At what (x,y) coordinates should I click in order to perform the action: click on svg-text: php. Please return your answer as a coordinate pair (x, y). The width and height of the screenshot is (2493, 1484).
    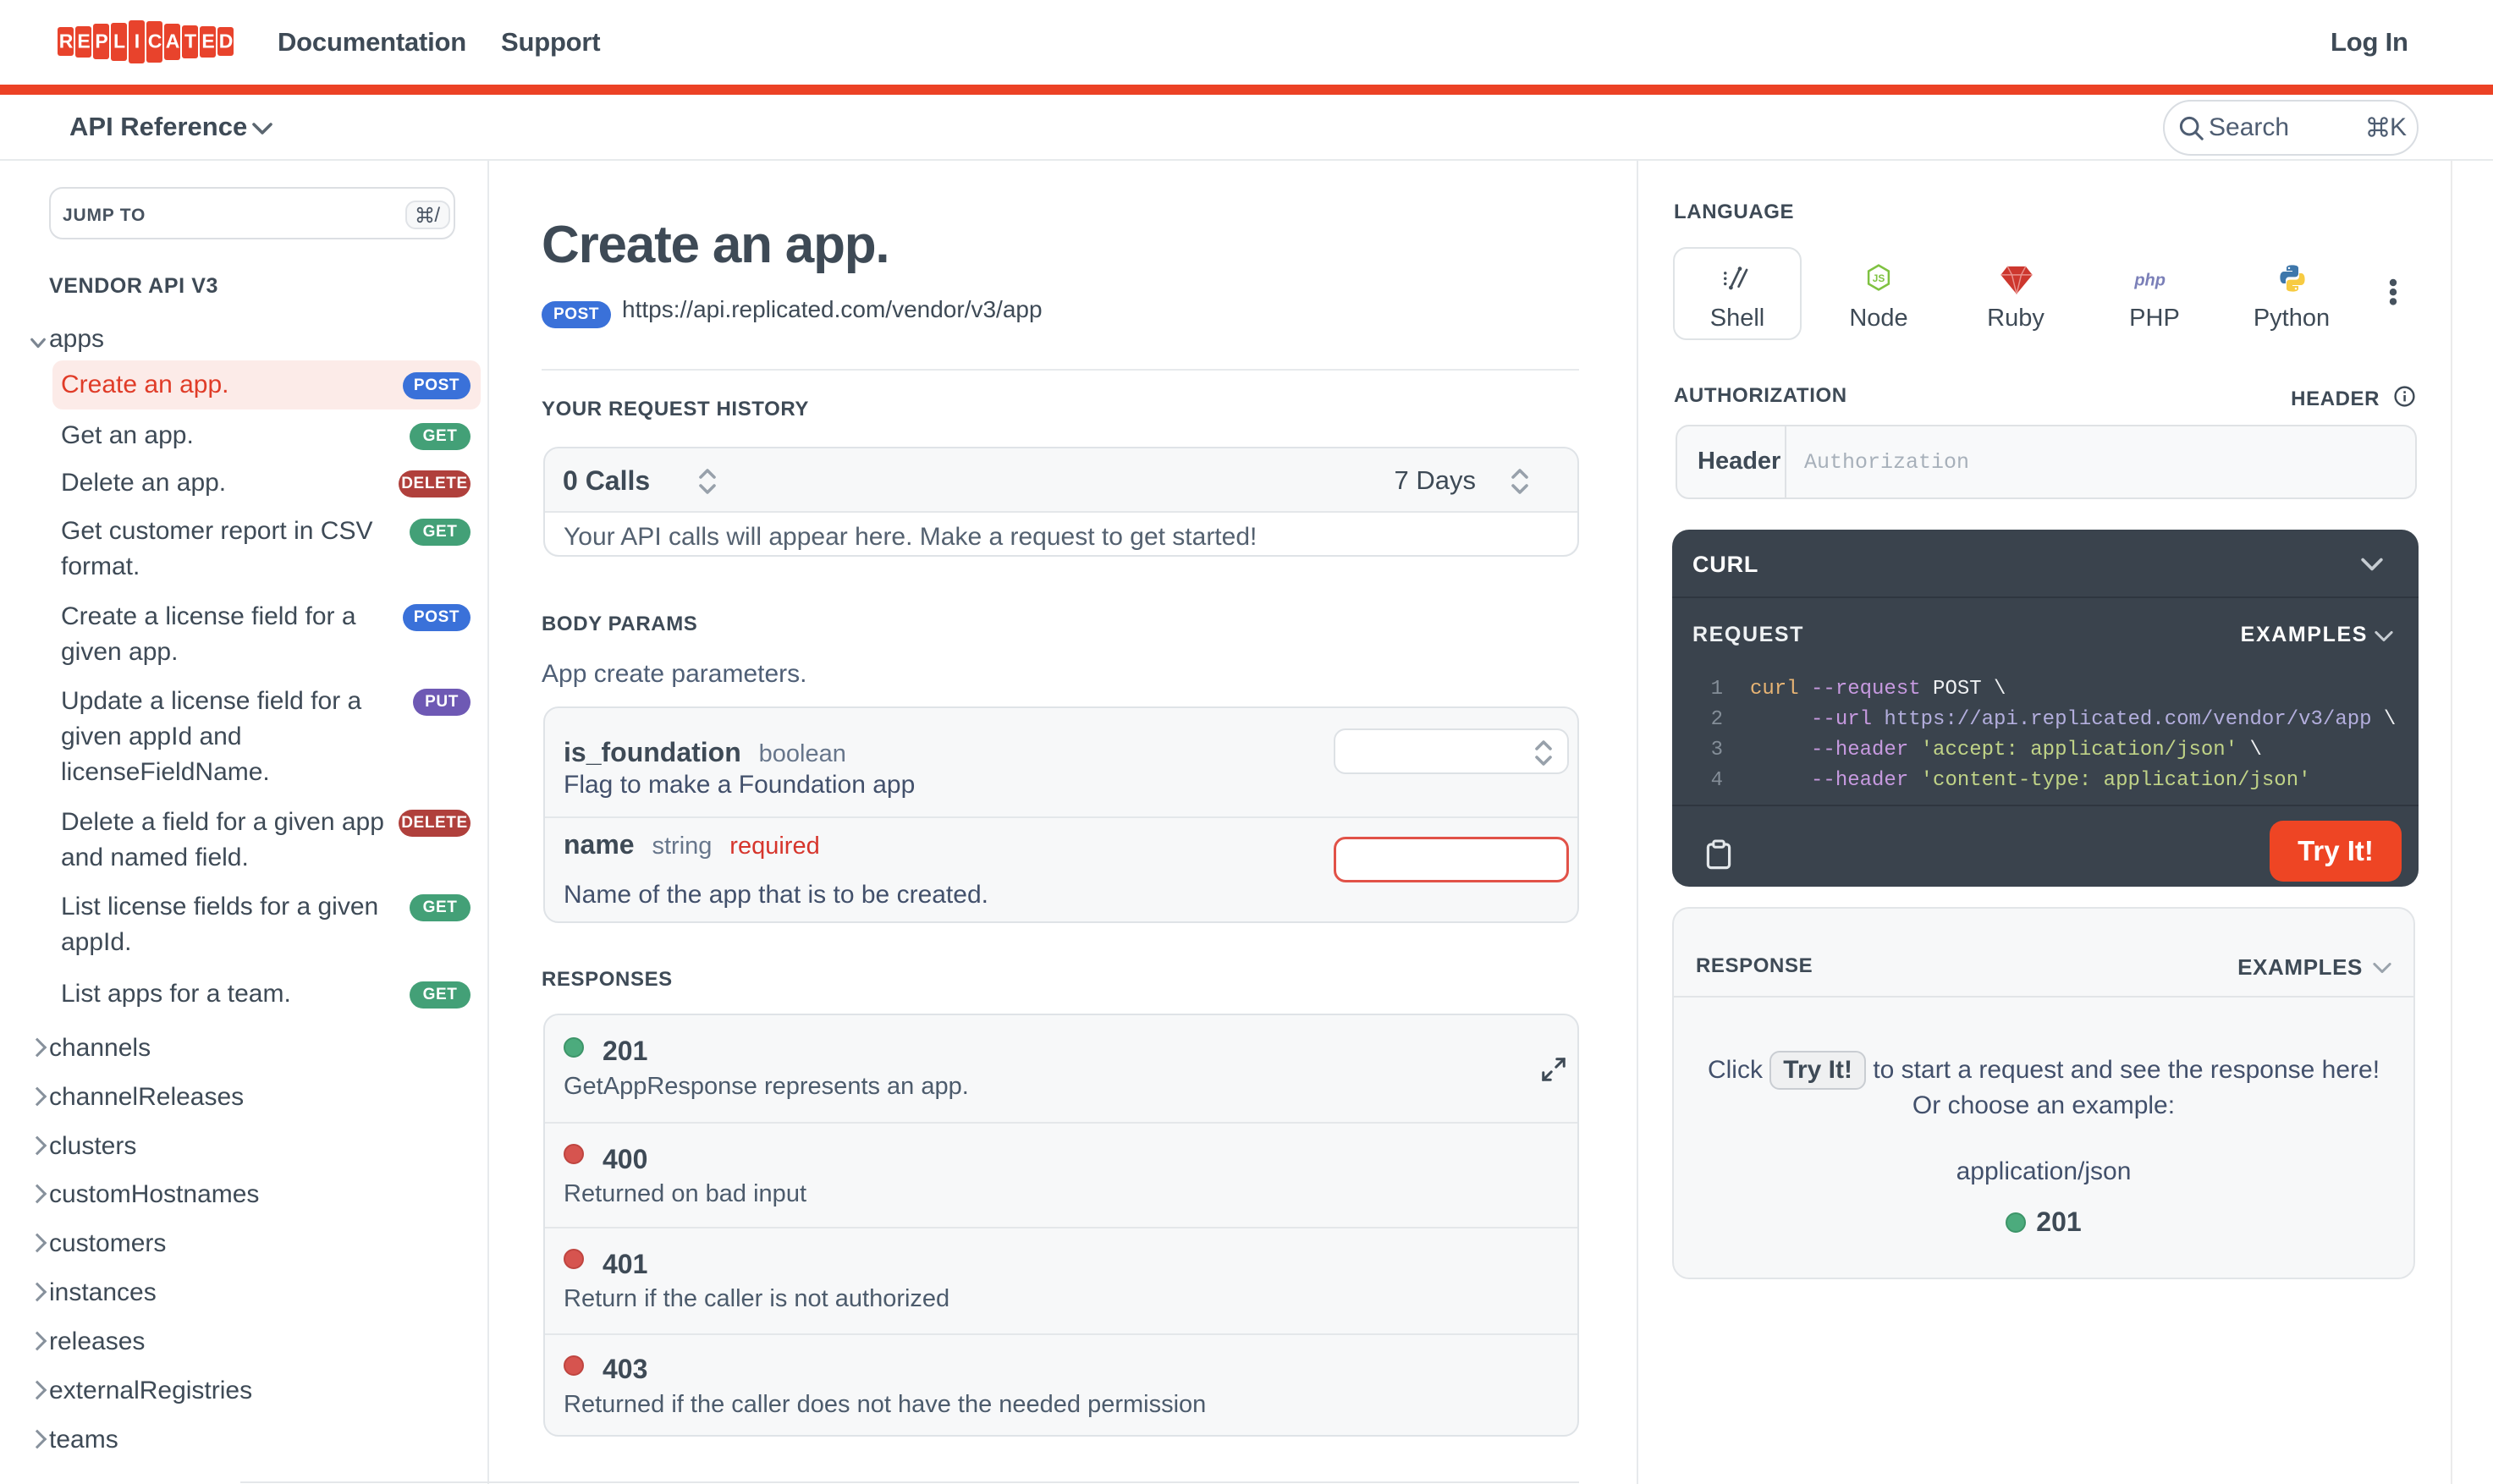
    Looking at the image, I should click on (2150, 281).